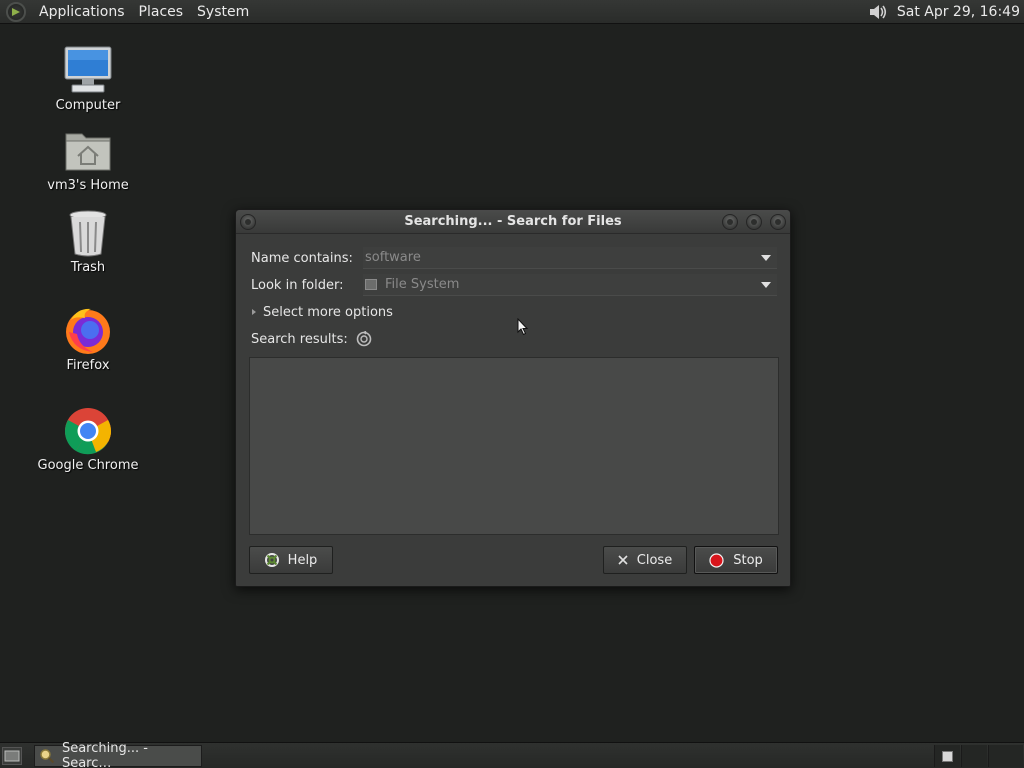 The height and width of the screenshot is (768, 1024). What do you see at coordinates (82, 12) in the screenshot?
I see `menu-applications: Applications` at bounding box center [82, 12].